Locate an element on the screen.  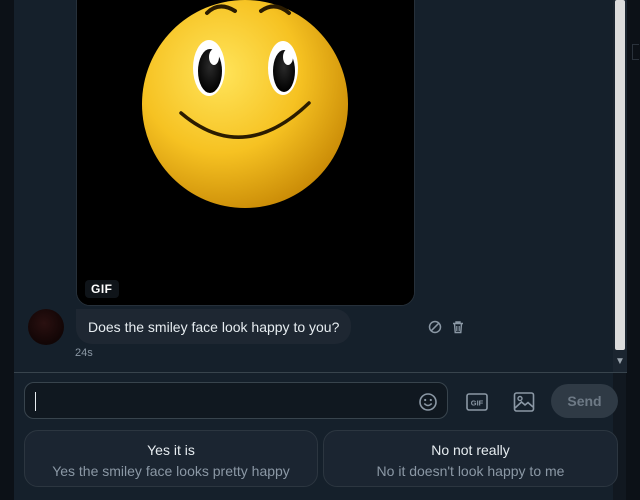
text-caret is located at coordinates (35, 401).